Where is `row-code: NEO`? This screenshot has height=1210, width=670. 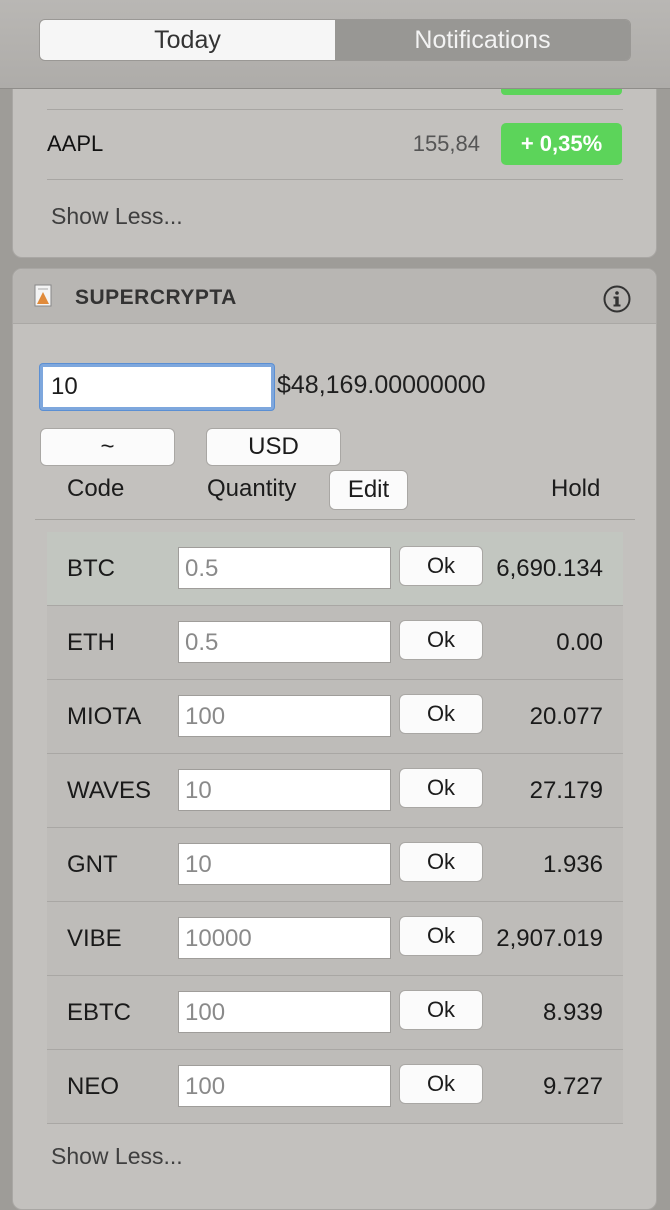
row-code: NEO is located at coordinates (93, 1086).